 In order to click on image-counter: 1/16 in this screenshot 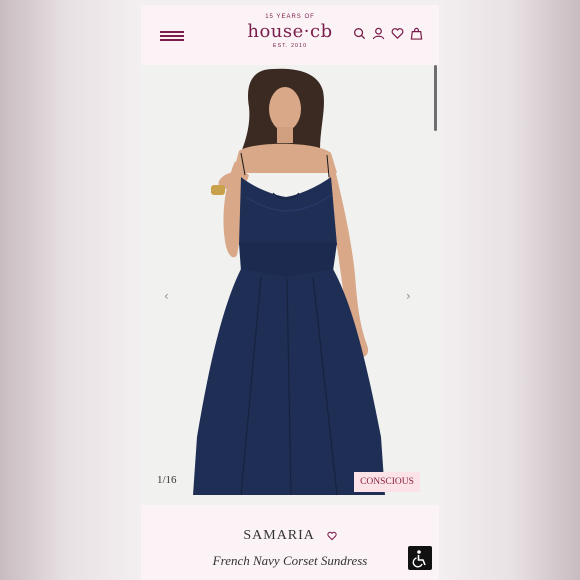, I will do `click(167, 480)`.